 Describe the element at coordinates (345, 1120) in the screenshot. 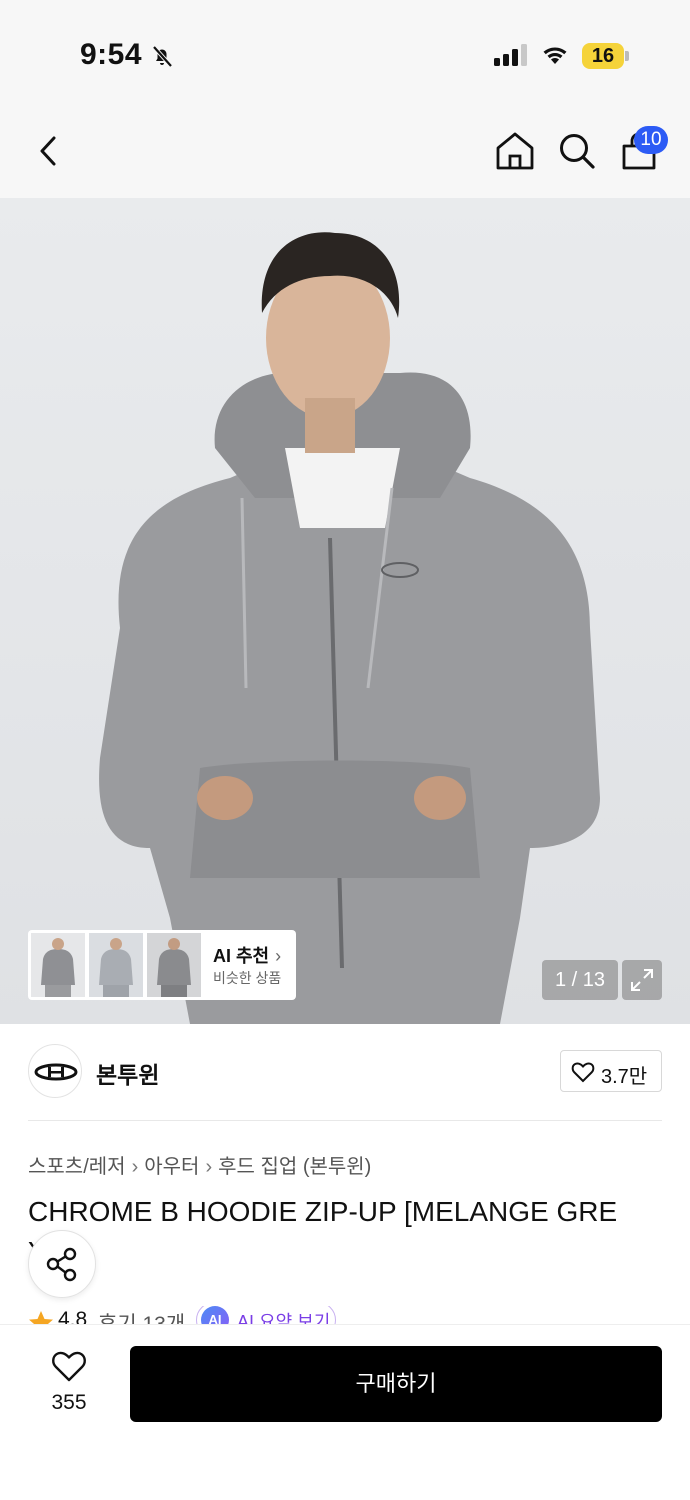

I see `divider` at that location.